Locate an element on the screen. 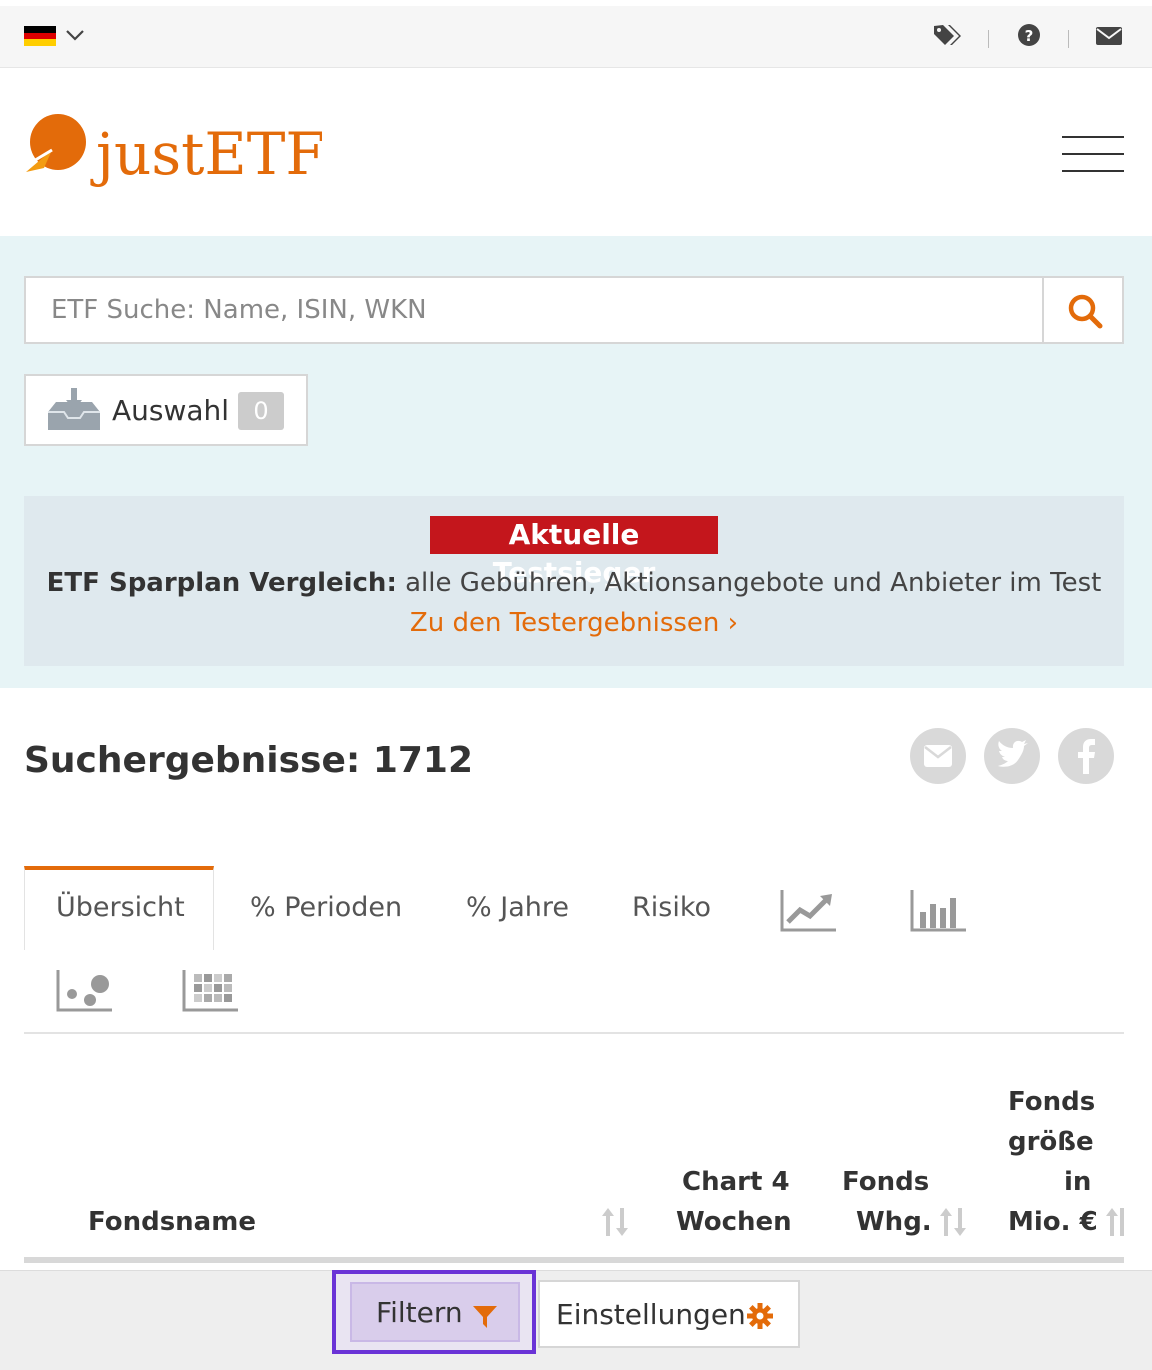  email-share-icon is located at coordinates (938, 756).